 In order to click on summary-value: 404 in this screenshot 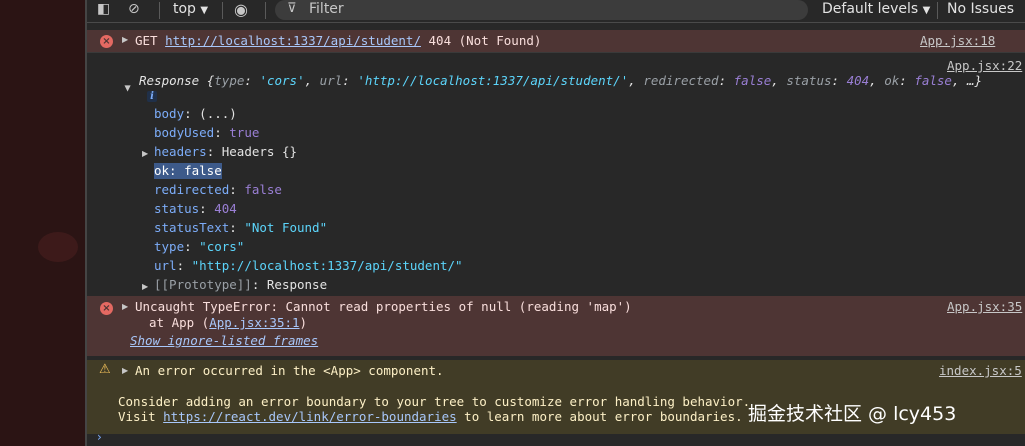, I will do `click(858, 80)`.